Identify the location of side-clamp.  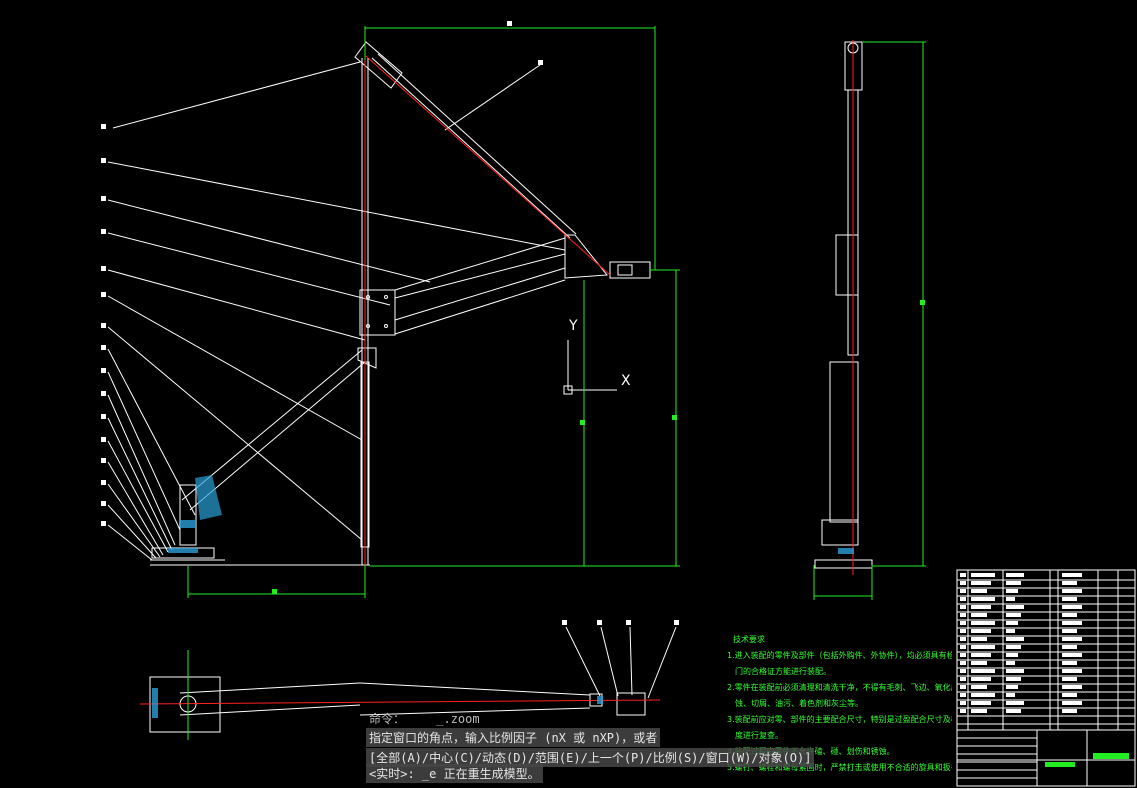
(847, 265).